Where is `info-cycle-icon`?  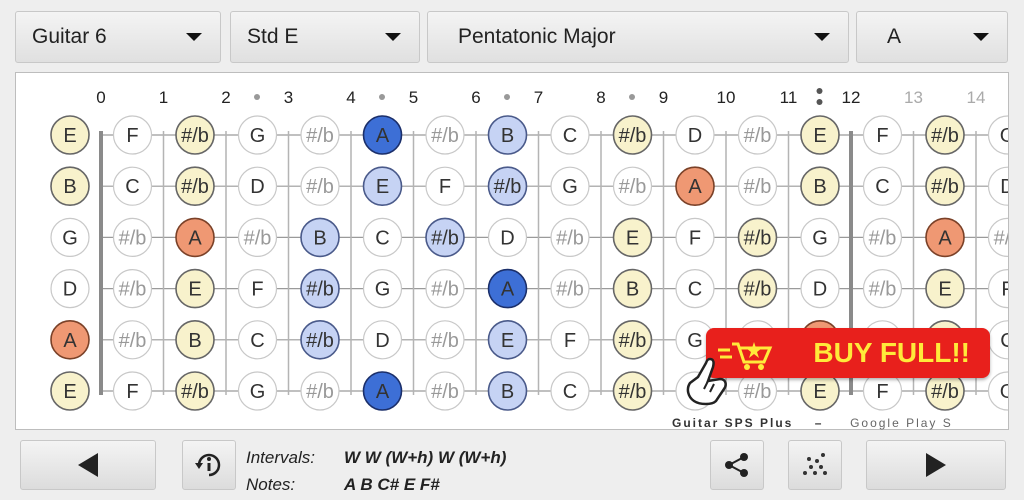 info-cycle-icon is located at coordinates (208, 465).